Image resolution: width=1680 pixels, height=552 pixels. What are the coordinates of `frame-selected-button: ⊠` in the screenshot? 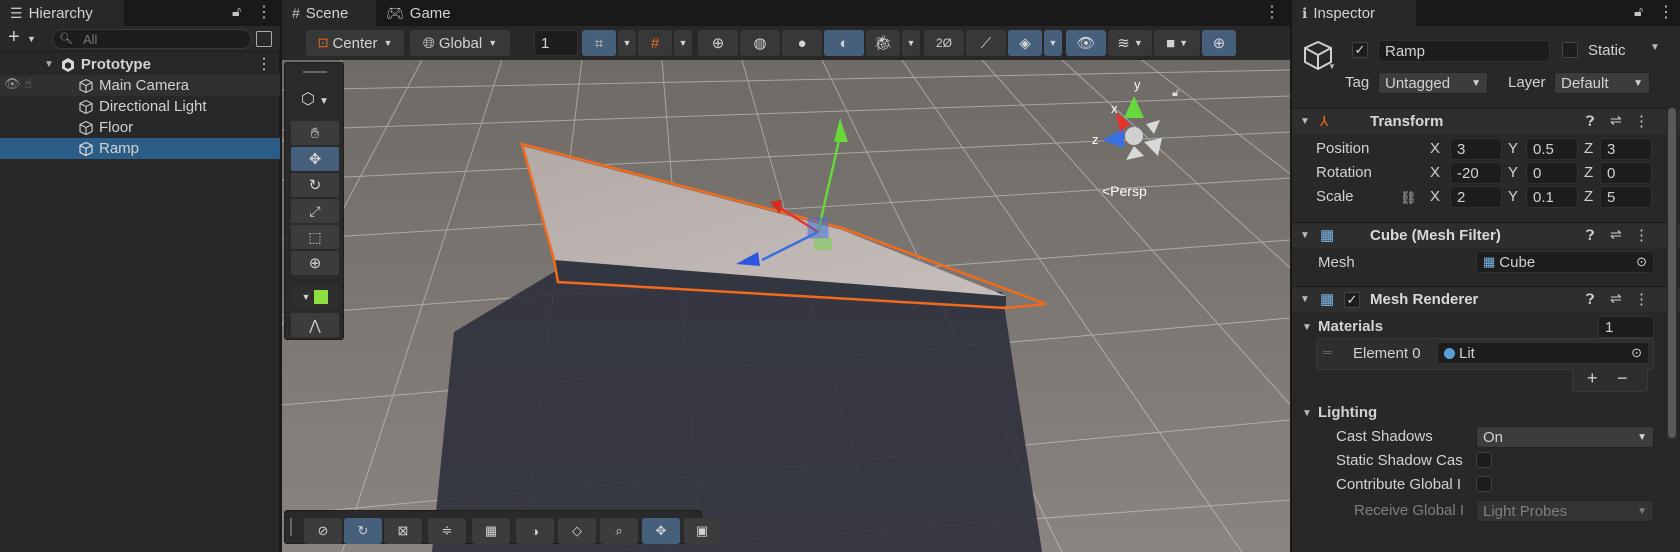 It's located at (403, 531).